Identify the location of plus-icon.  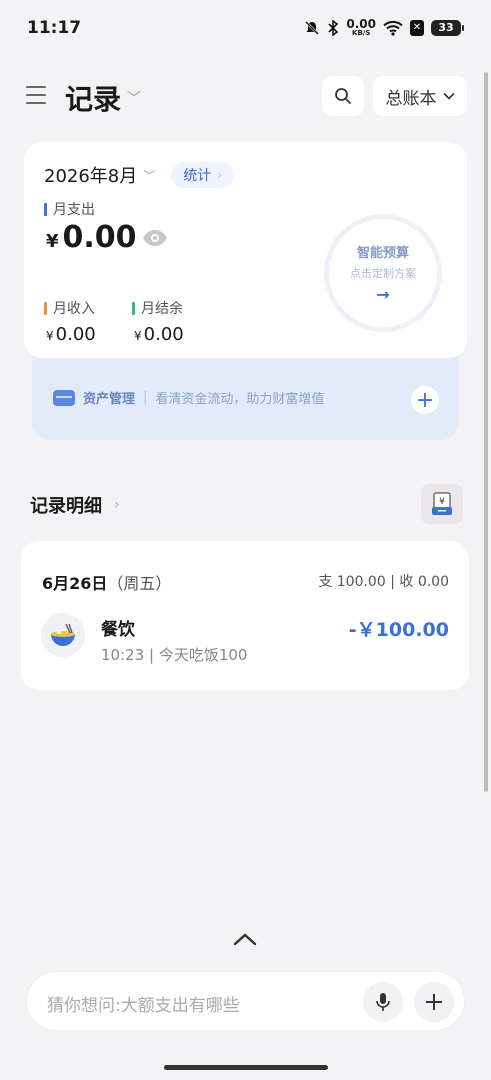
(434, 1002).